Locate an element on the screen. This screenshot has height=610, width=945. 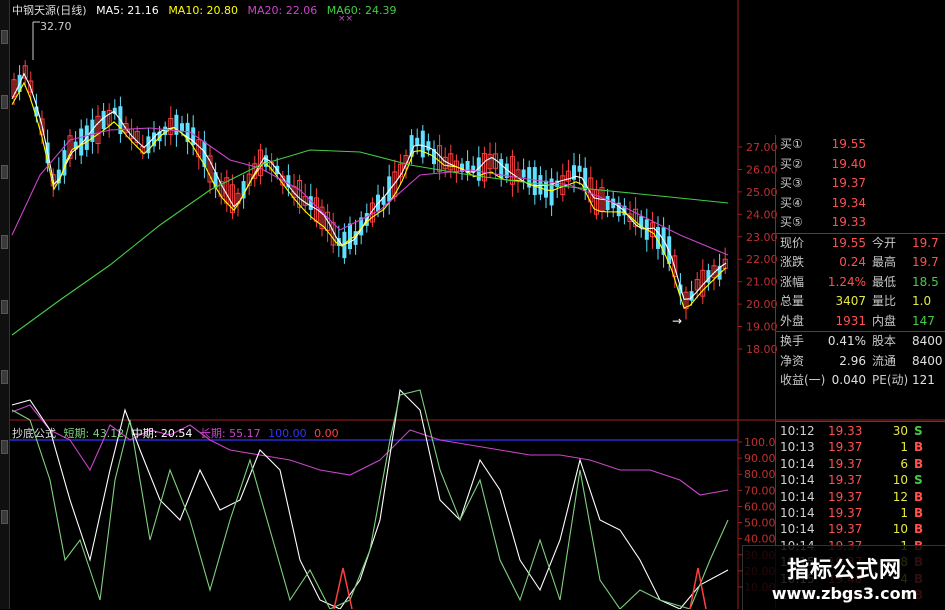
trade-volume: 10 is located at coordinates (900, 529).